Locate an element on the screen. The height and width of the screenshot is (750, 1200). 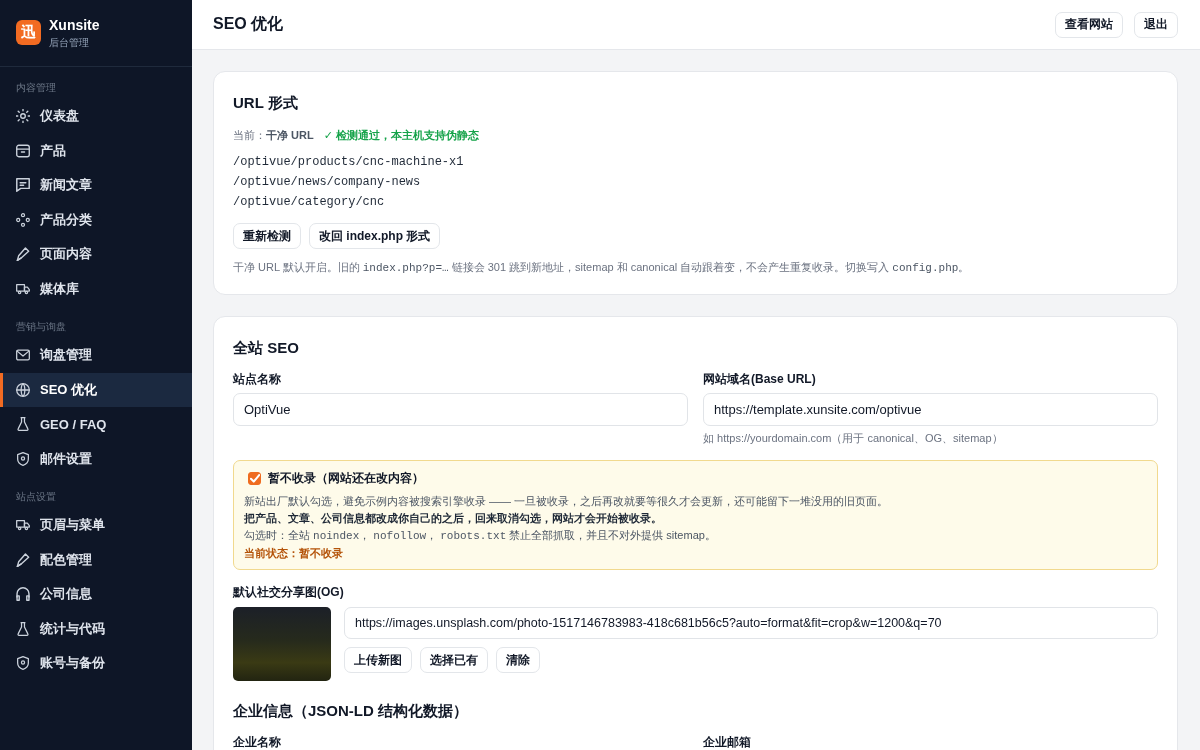
sidebar-item: 媒体库 is located at coordinates (96, 288).